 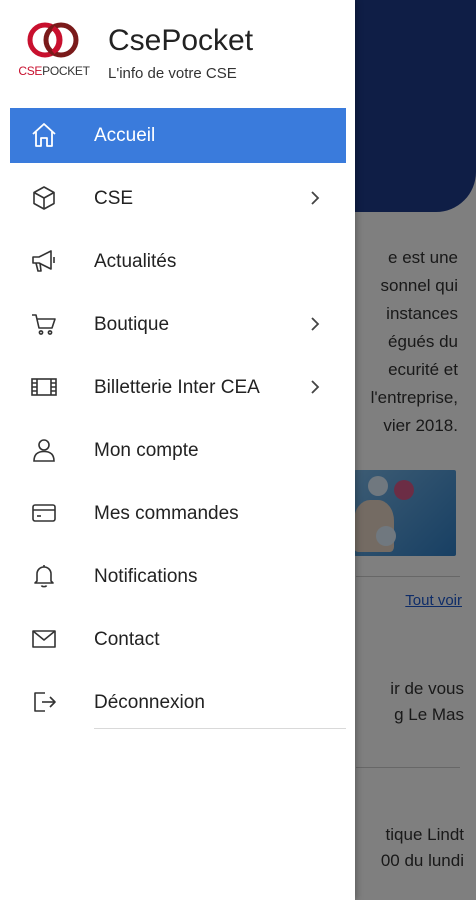 What do you see at coordinates (178, 198) in the screenshot?
I see `menu-item-cse: CSE` at bounding box center [178, 198].